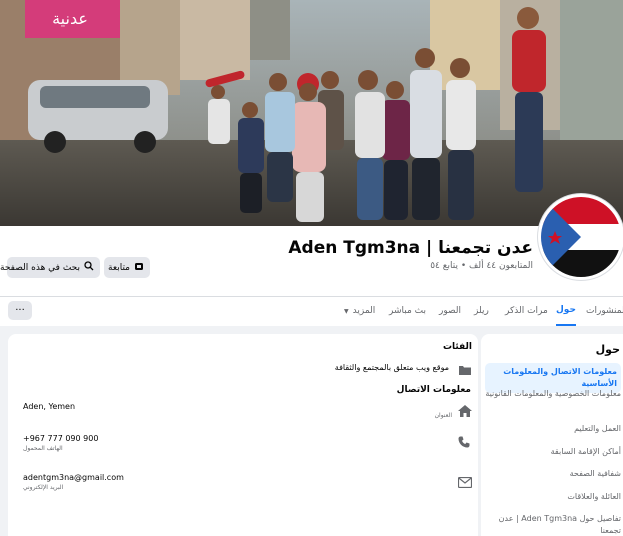  I want to click on email-icon, so click(465, 481).